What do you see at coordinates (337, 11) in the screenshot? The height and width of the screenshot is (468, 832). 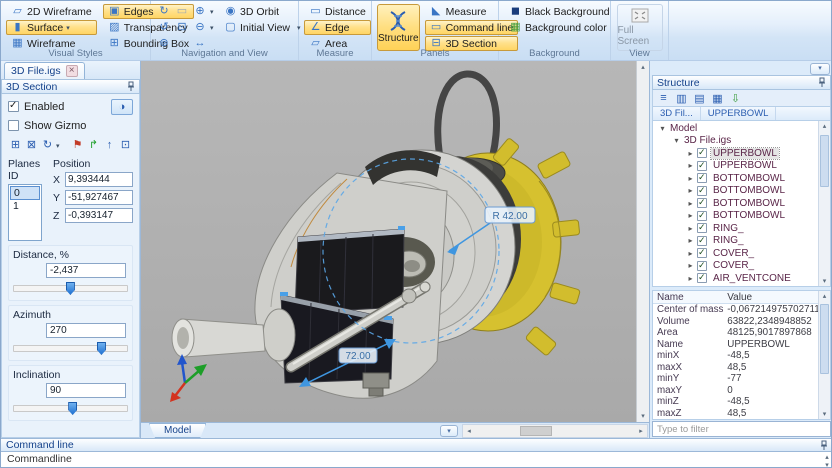 I see `distance-button: ▭ Distance` at bounding box center [337, 11].